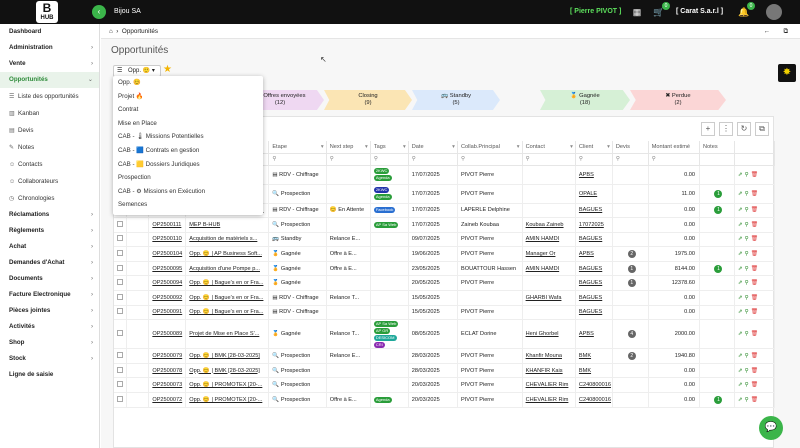 This screenshot has height=448, width=800. Describe the element at coordinates (167, 240) in the screenshot. I see `opportunity-code: OP2500110` at that location.